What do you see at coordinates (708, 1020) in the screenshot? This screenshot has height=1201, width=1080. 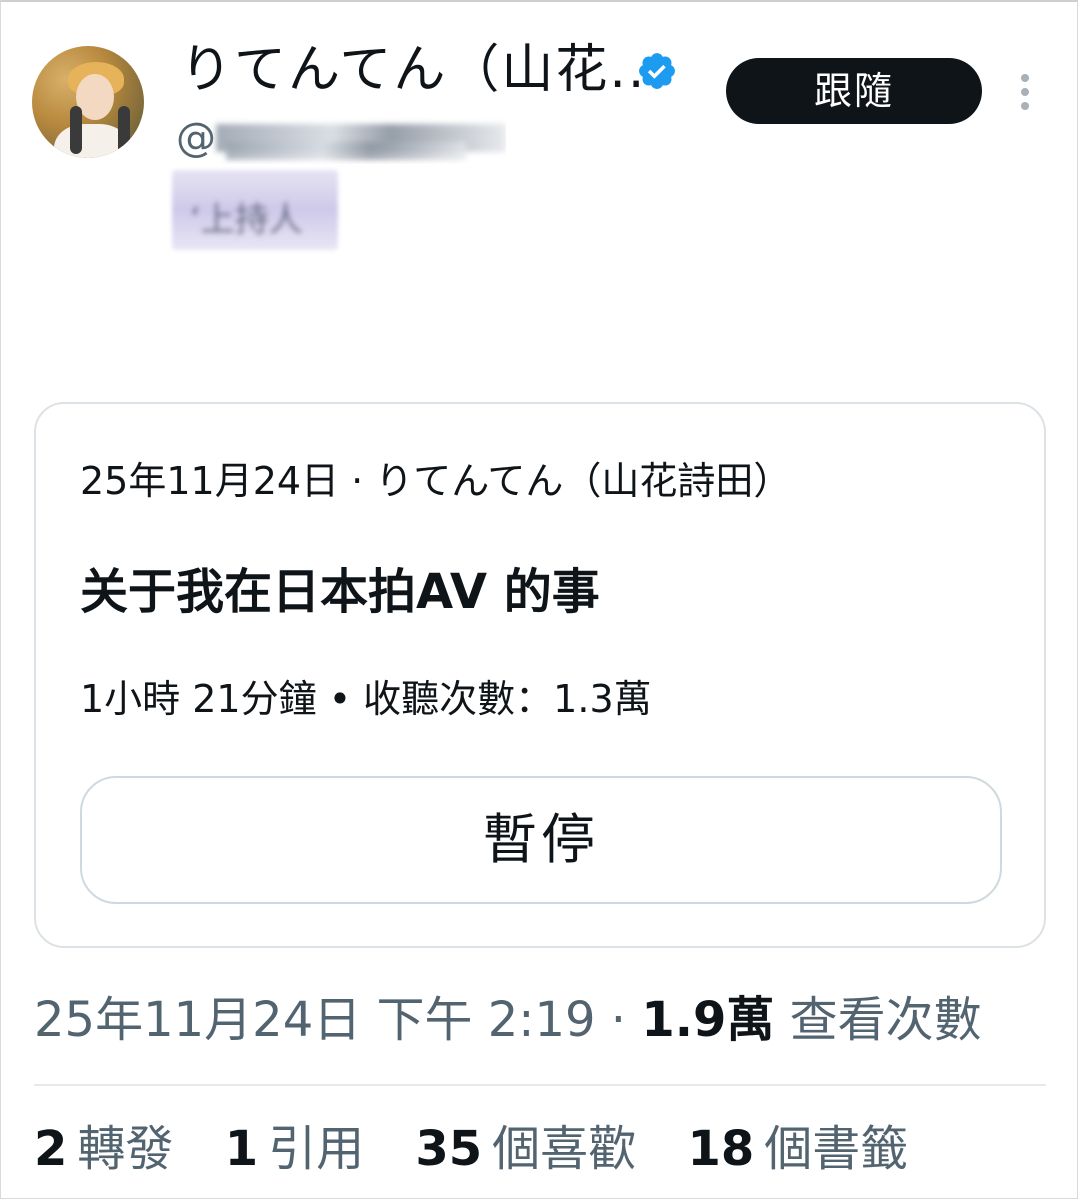 I see `views-count: 1.9萬` at bounding box center [708, 1020].